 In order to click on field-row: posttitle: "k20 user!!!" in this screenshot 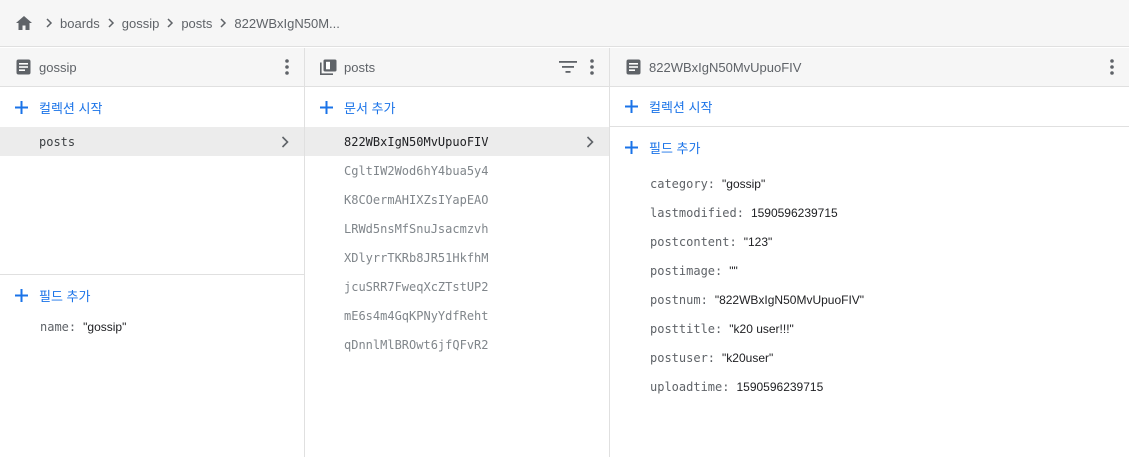, I will do `click(869, 328)`.